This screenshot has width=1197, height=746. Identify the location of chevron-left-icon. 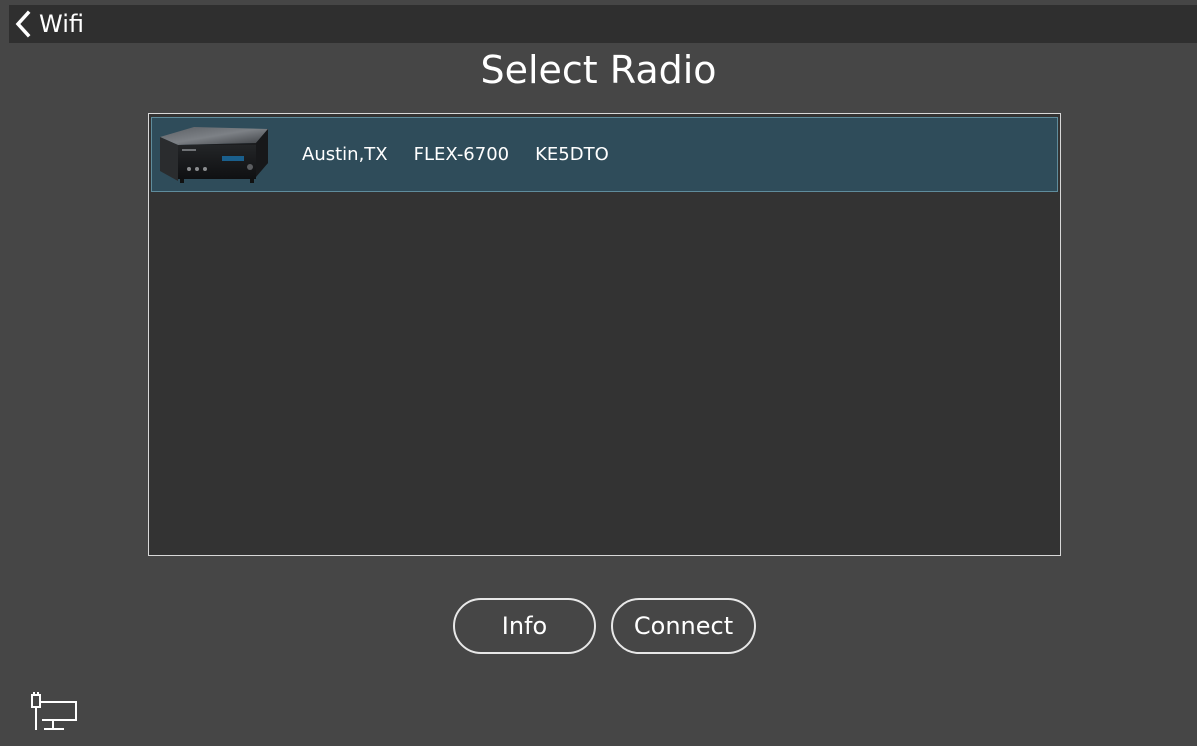
(23, 24).